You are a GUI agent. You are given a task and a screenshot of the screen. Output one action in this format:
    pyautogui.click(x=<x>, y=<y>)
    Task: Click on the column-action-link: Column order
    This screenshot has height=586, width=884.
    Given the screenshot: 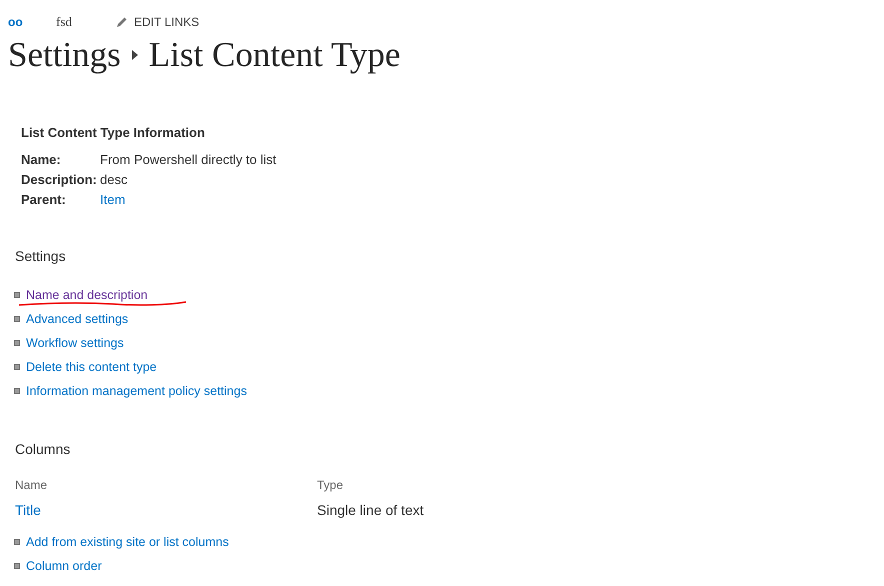 What is the action you would take?
    pyautogui.click(x=64, y=565)
    